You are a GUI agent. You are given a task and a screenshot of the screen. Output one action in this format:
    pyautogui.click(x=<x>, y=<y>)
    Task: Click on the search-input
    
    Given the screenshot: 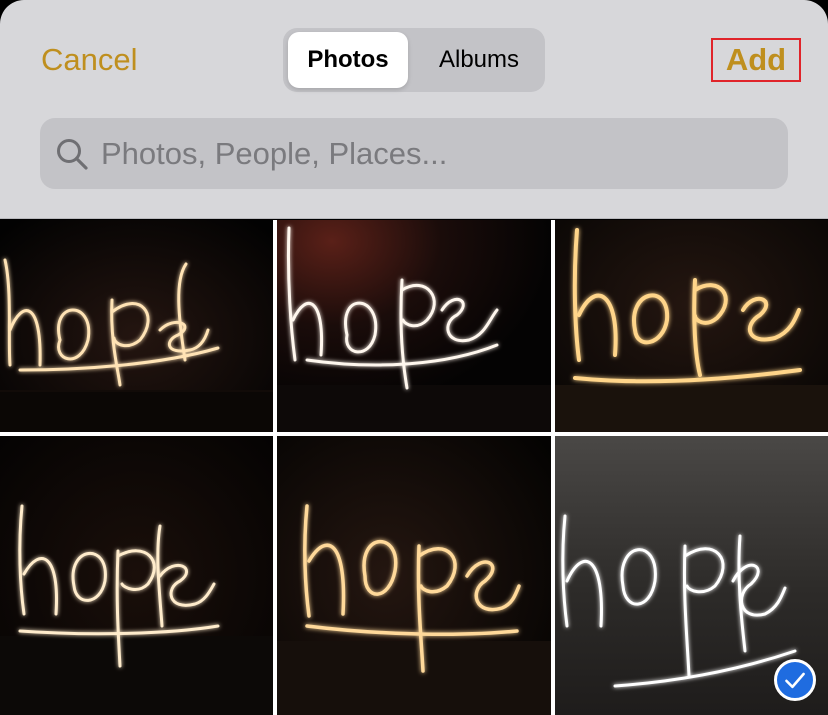 What is the action you would take?
    pyautogui.click(x=431, y=153)
    